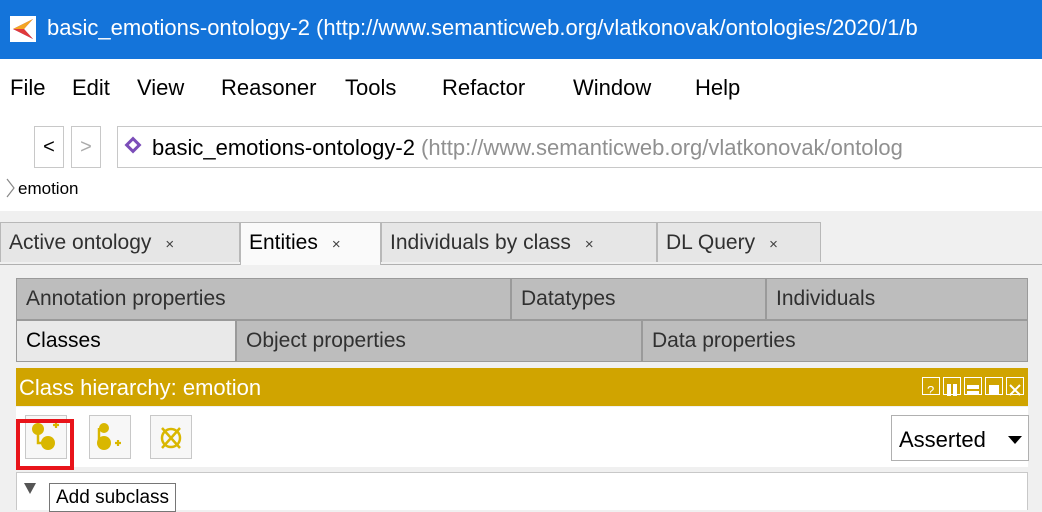 This screenshot has width=1042, height=512. Describe the element at coordinates (942, 439) in the screenshot. I see `dropdown-value: Asserted` at that location.